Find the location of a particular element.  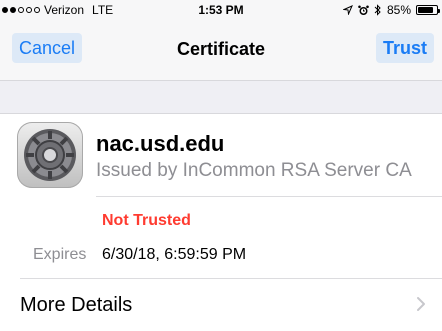

expires-label: Expires is located at coordinates (60, 254).